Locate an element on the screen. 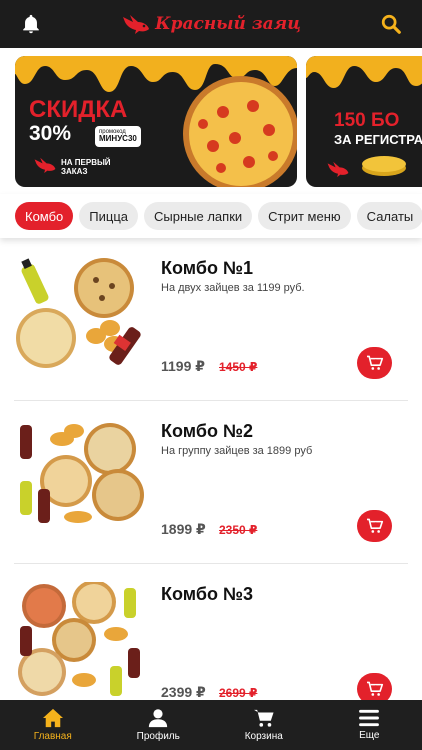  product-price: 2399 ₽ is located at coordinates (183, 692).